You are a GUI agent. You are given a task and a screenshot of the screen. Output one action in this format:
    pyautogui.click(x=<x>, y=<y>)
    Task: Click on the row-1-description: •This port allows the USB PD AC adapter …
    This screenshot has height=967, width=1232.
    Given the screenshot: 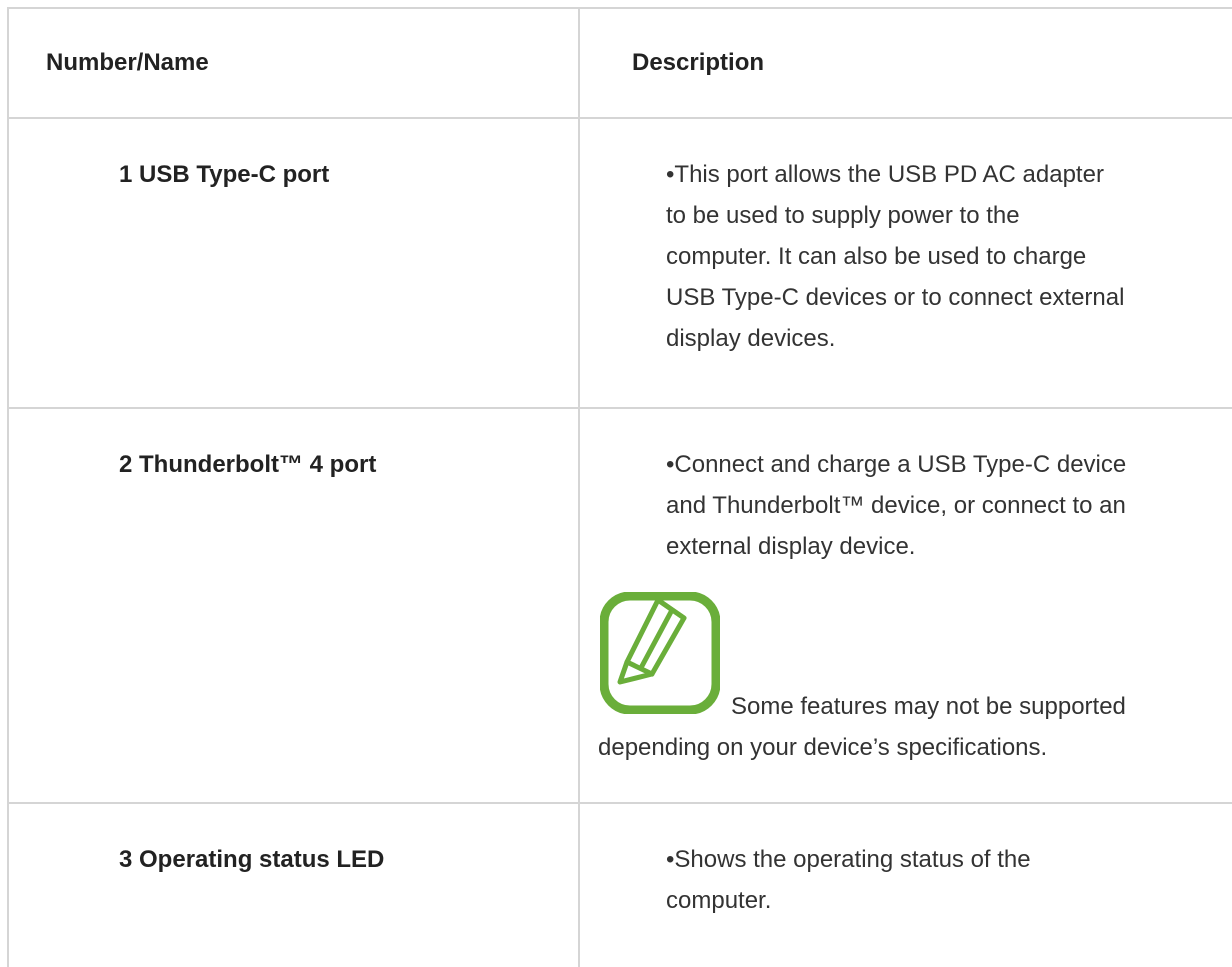 What is the action you would take?
    pyautogui.click(x=895, y=256)
    